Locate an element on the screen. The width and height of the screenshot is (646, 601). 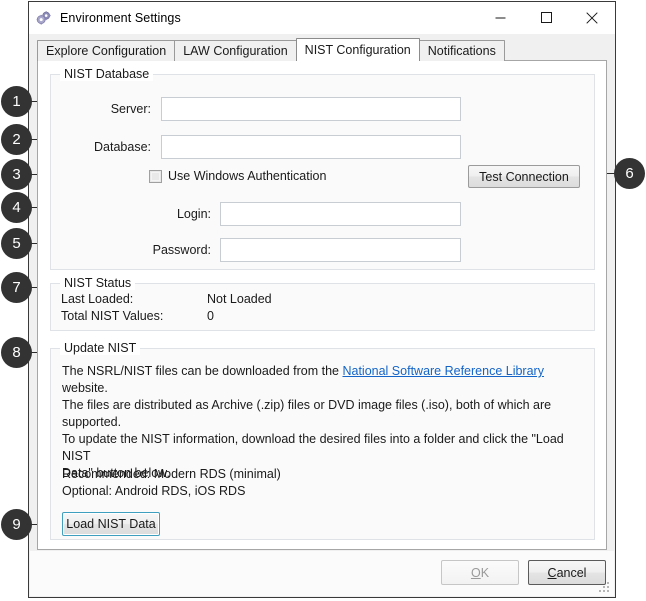
callout-badge-8: 8 is located at coordinates (16, 352).